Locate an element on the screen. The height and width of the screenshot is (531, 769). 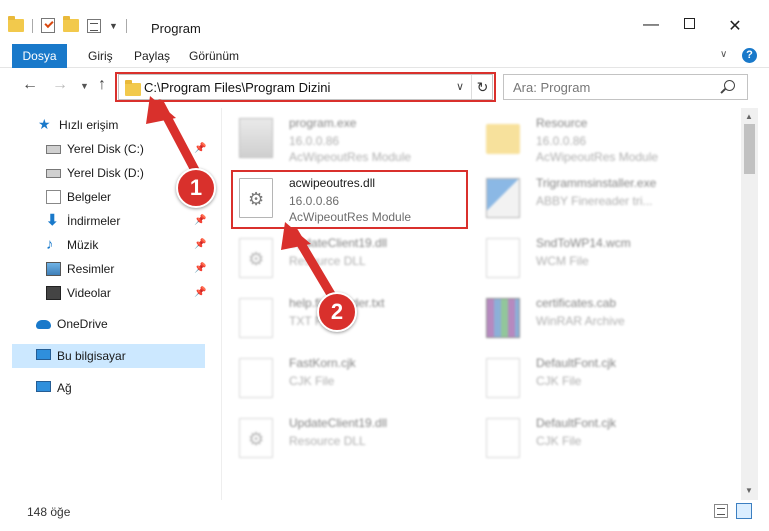
network-icon is located at coordinates (43, 386).